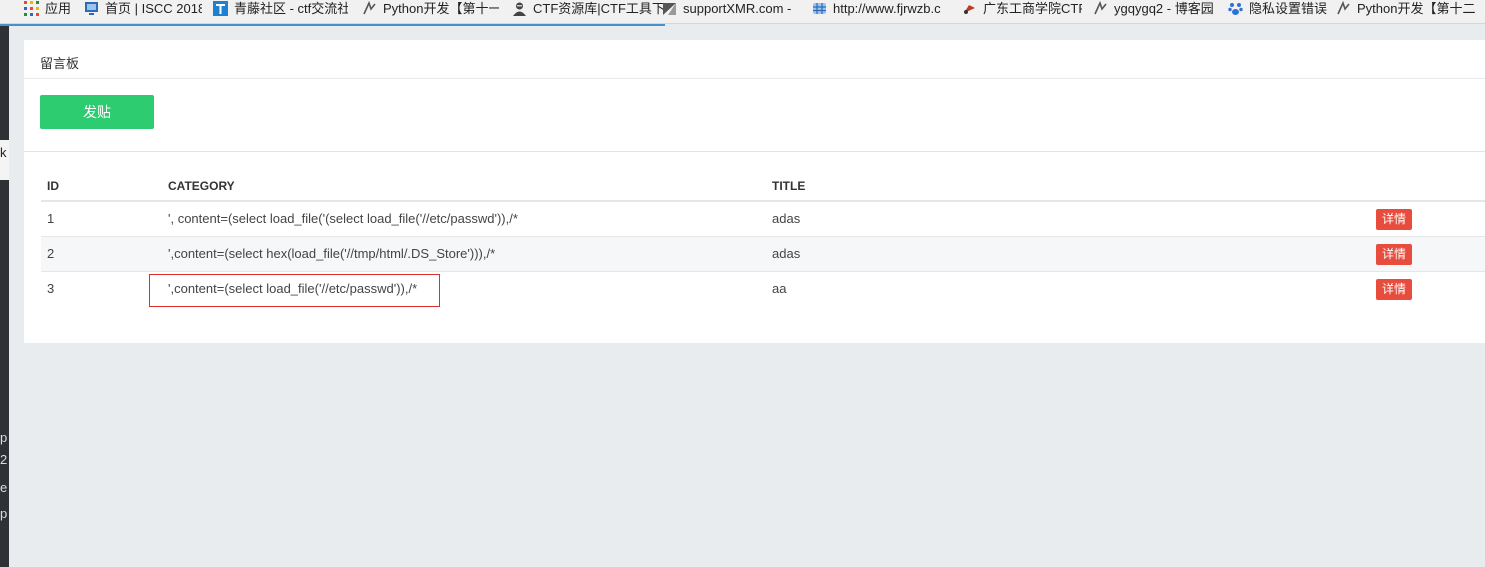  Describe the element at coordinates (31, 8) in the screenshot. I see `apps-grid-icon` at that location.